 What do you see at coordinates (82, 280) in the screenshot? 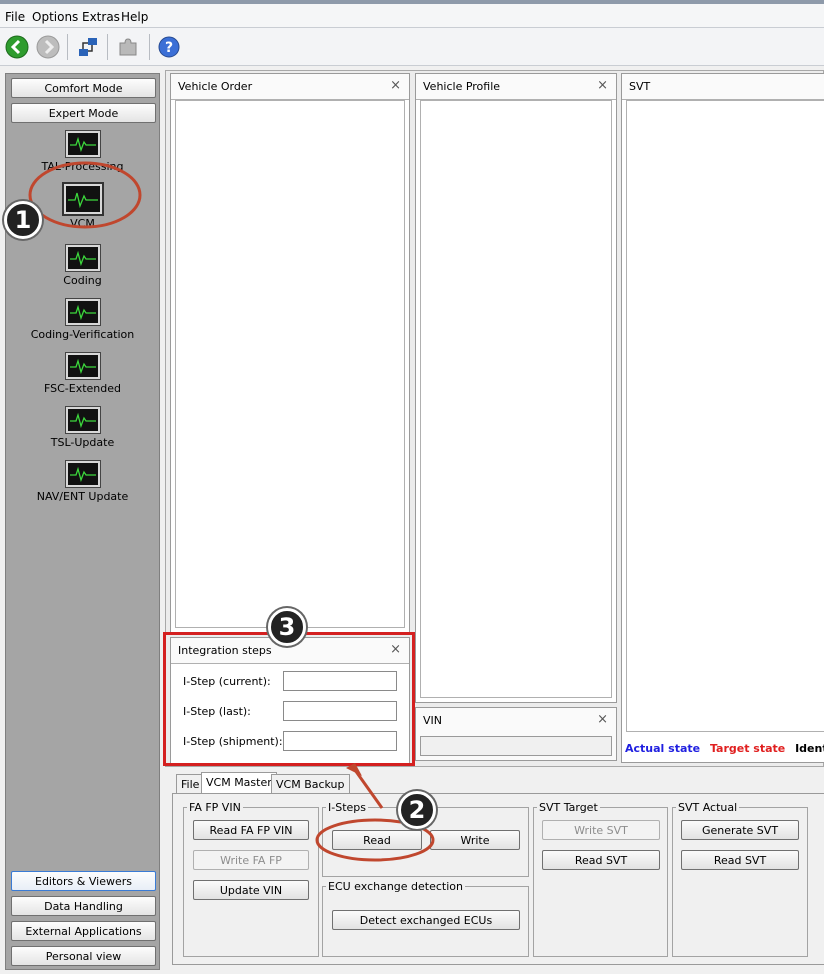
I see `nav-label: Coding` at bounding box center [82, 280].